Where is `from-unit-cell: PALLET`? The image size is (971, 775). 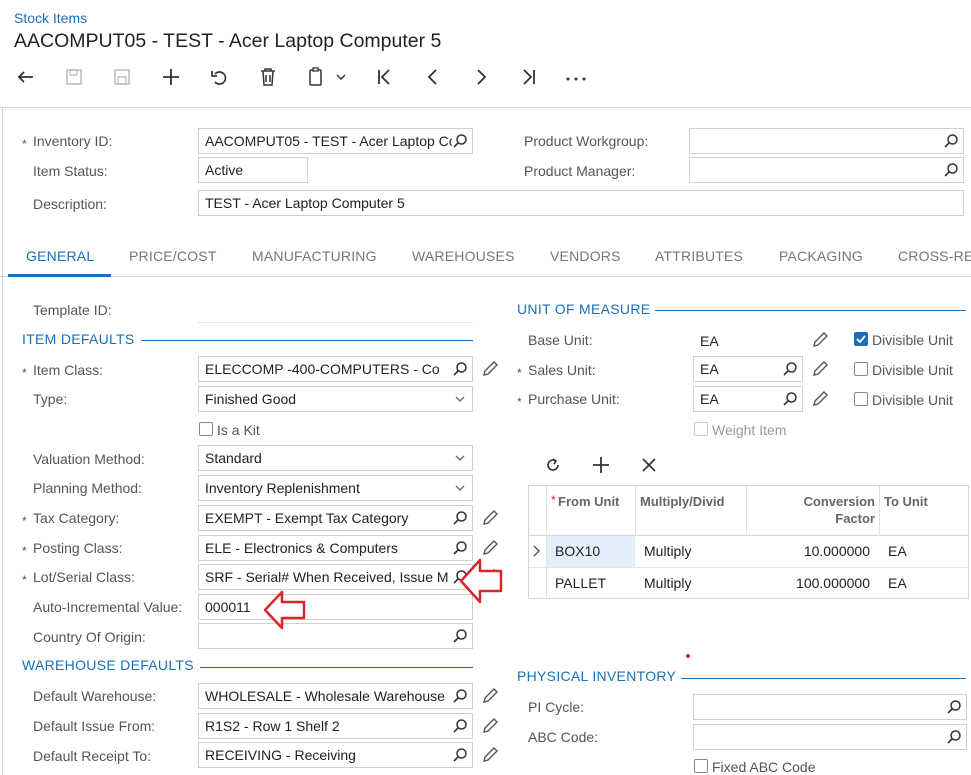 from-unit-cell: PALLET is located at coordinates (580, 583).